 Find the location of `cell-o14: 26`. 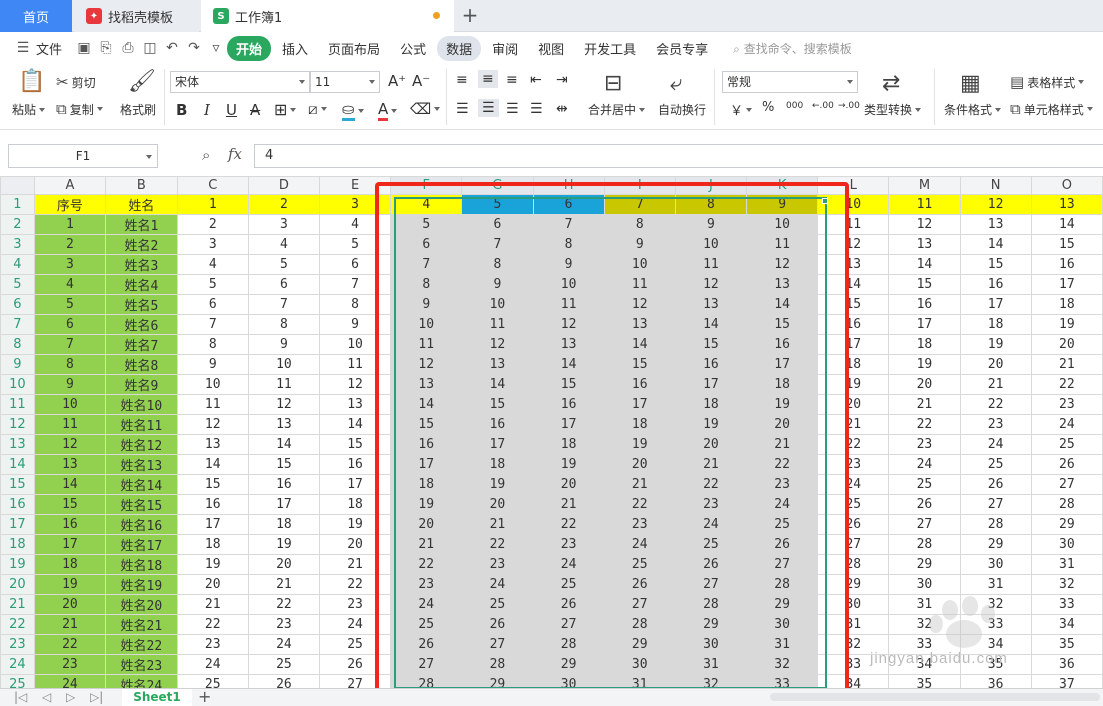

cell-o14: 26 is located at coordinates (1066, 464).